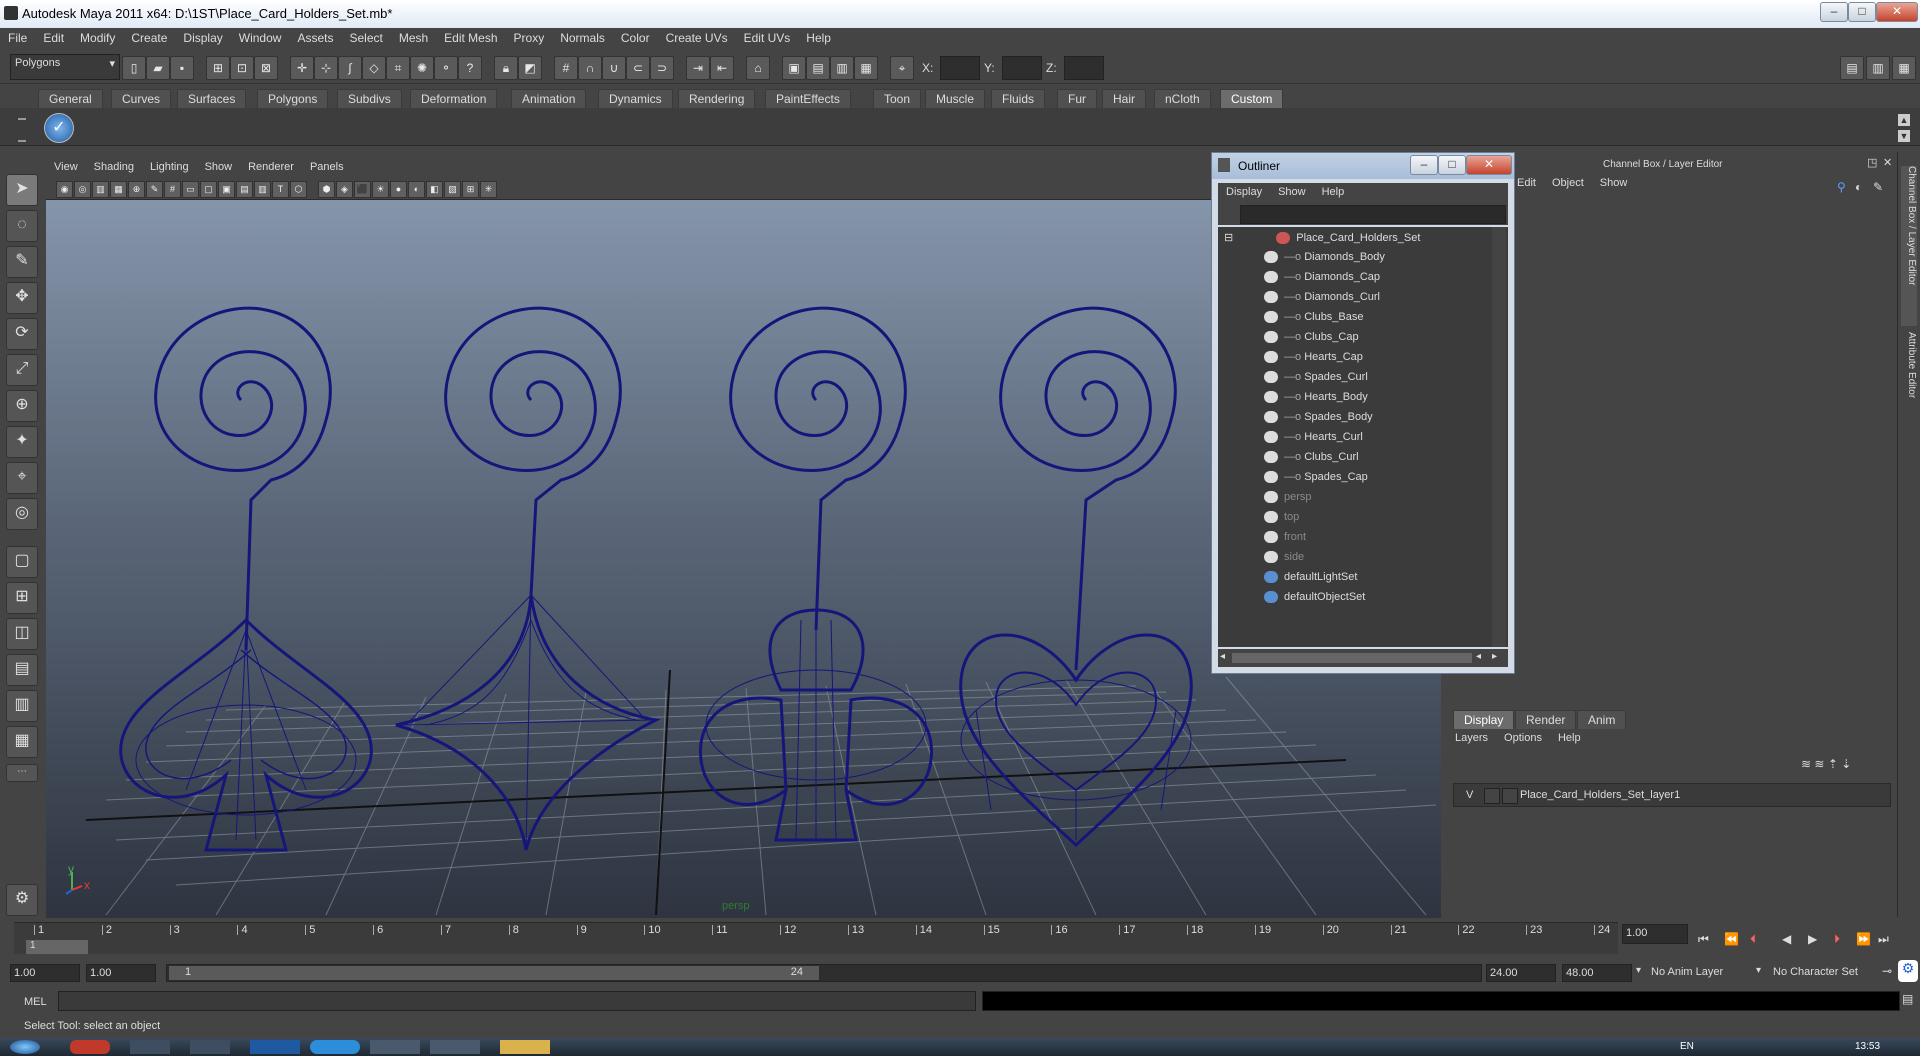 The image size is (1920, 1056). I want to click on collapse-icon: ⊟, so click(1230, 238).